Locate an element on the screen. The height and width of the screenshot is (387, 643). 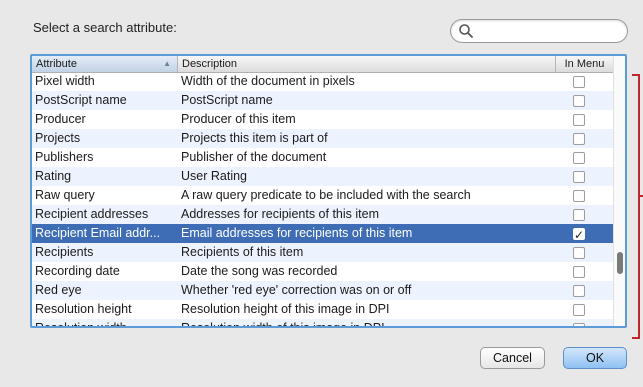
table-row: Publishers Publisher of the document is located at coordinates (322, 157).